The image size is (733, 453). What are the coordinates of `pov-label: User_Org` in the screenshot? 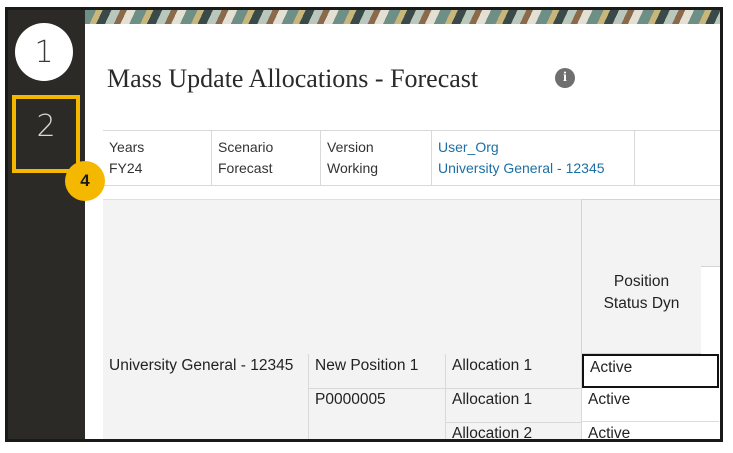 It's located at (468, 147).